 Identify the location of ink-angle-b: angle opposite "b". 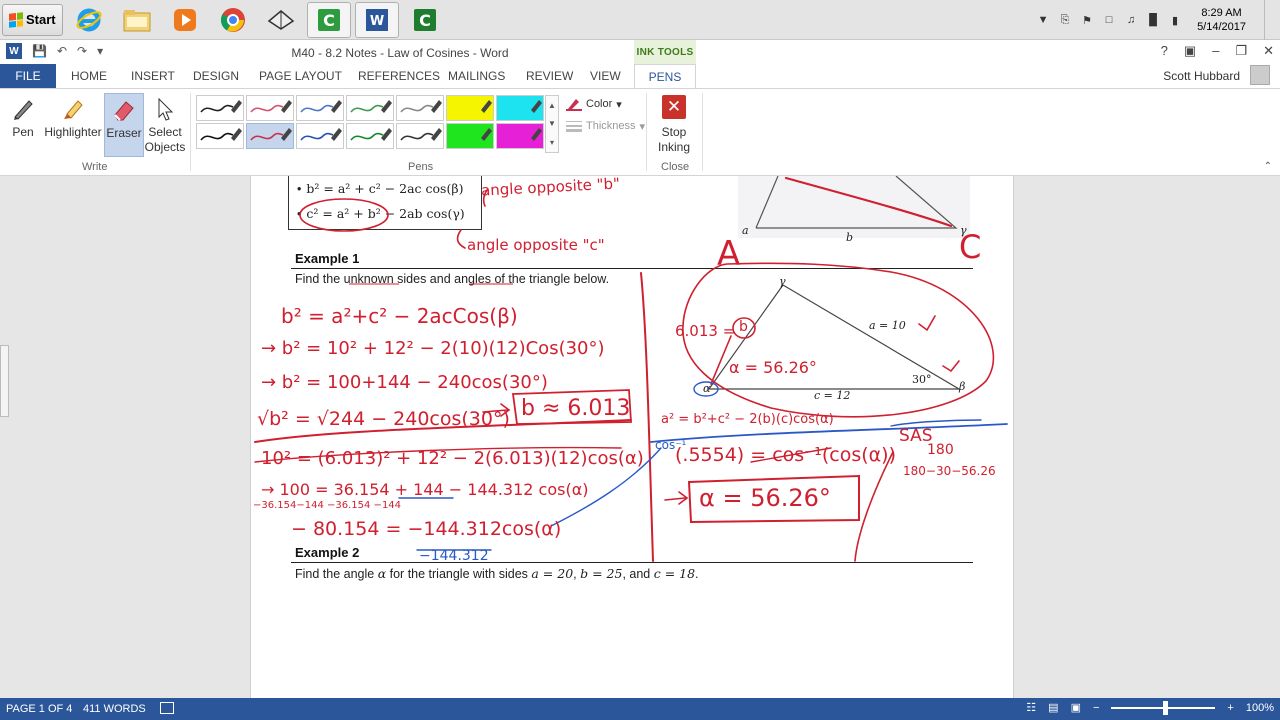
(550, 188).